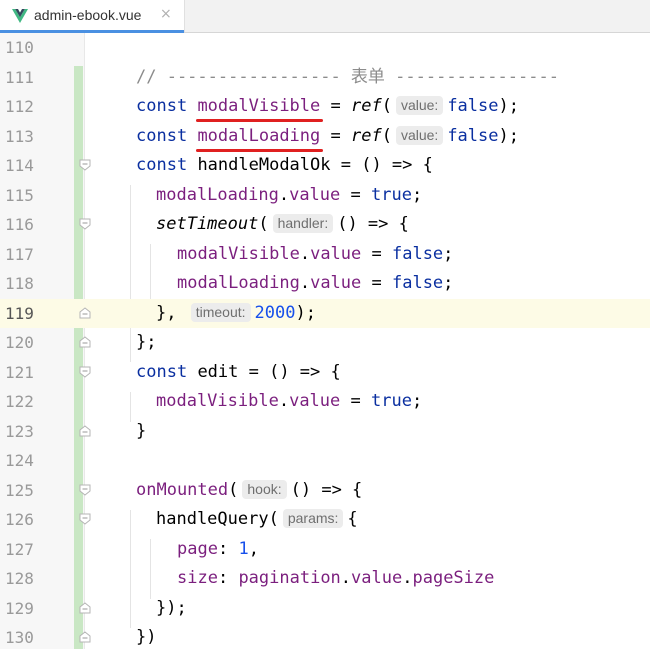  I want to click on parameter-hint: timeout:, so click(220, 312).